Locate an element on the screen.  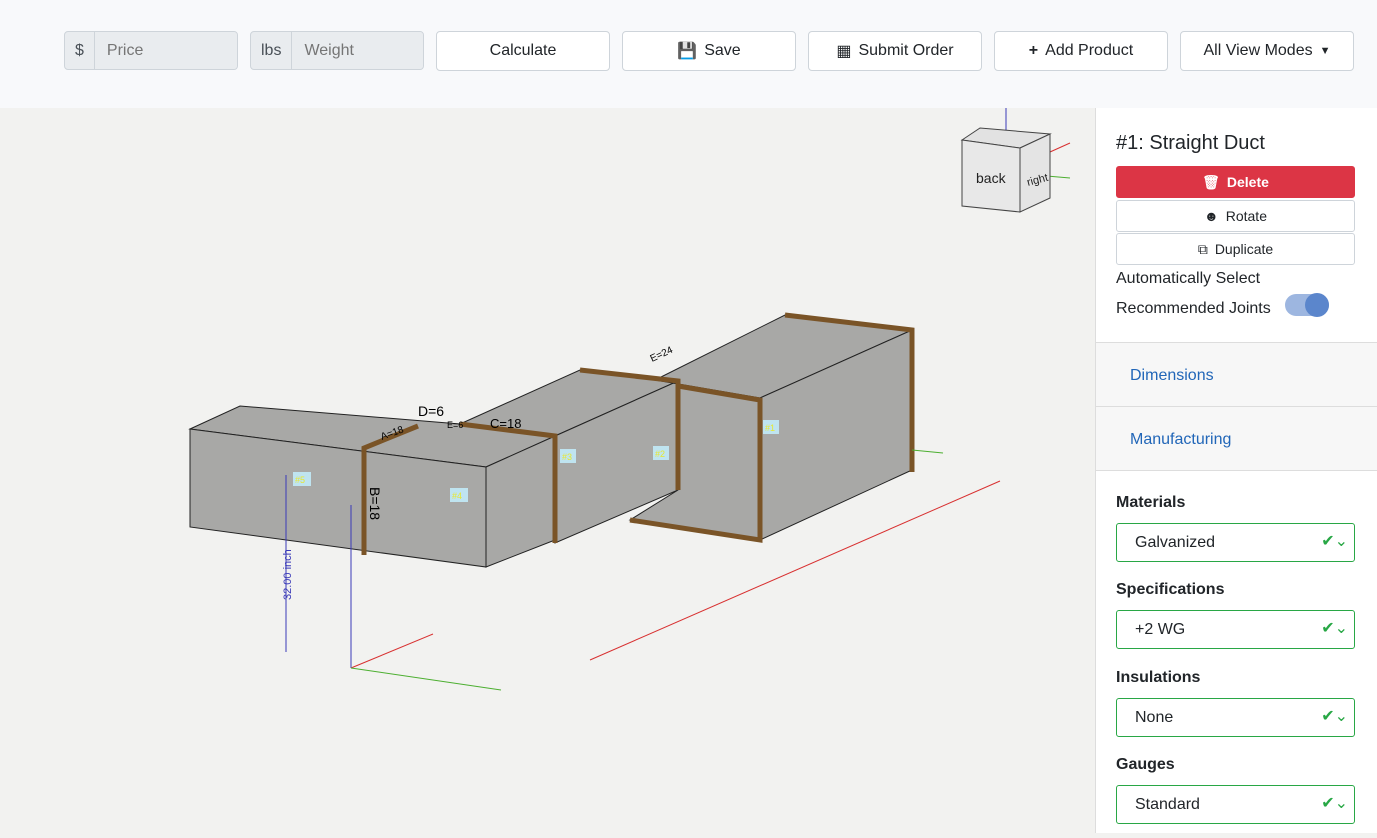
rotate-icon: ☻ is located at coordinates (1211, 216).